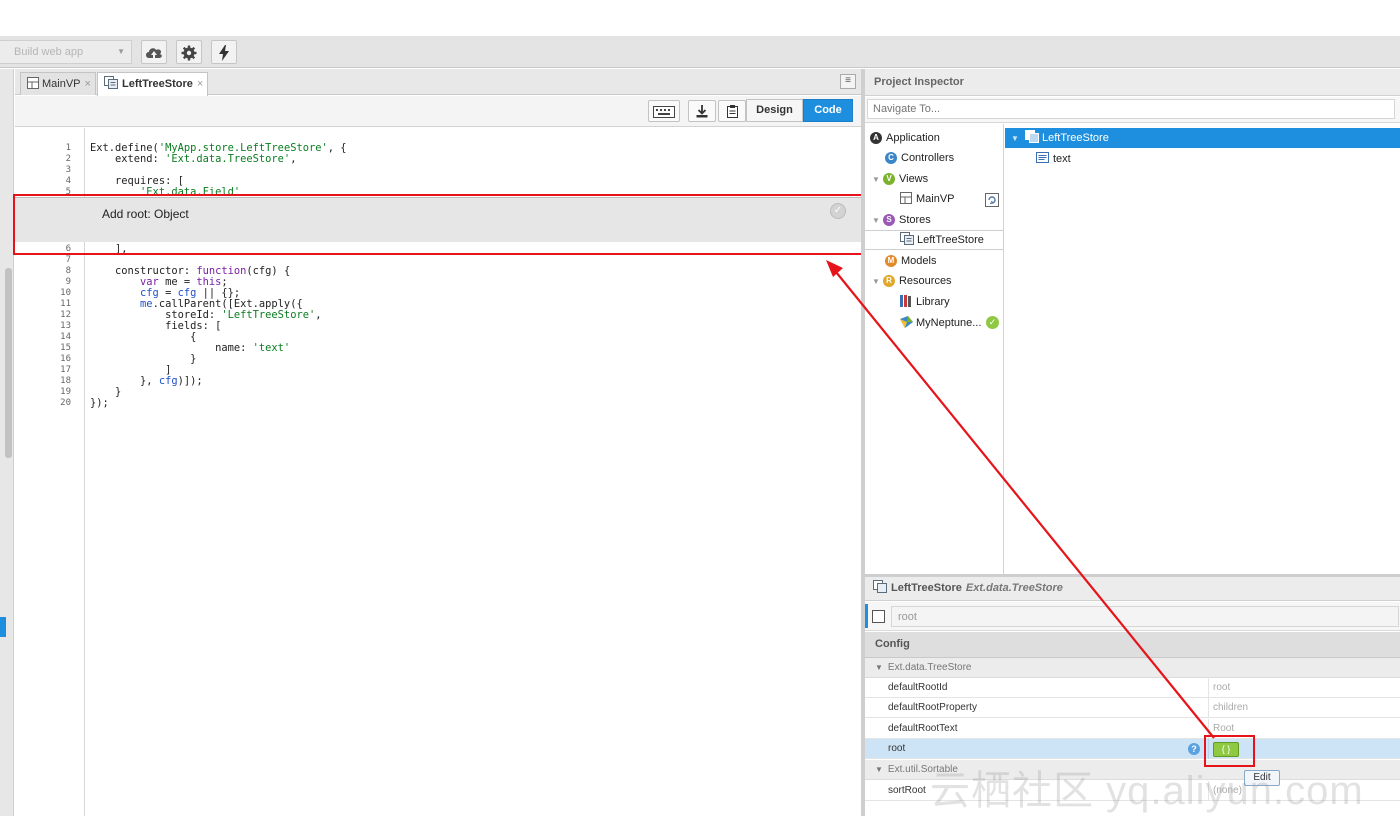 This screenshot has width=1400, height=816. I want to click on run-button, so click(224, 52).